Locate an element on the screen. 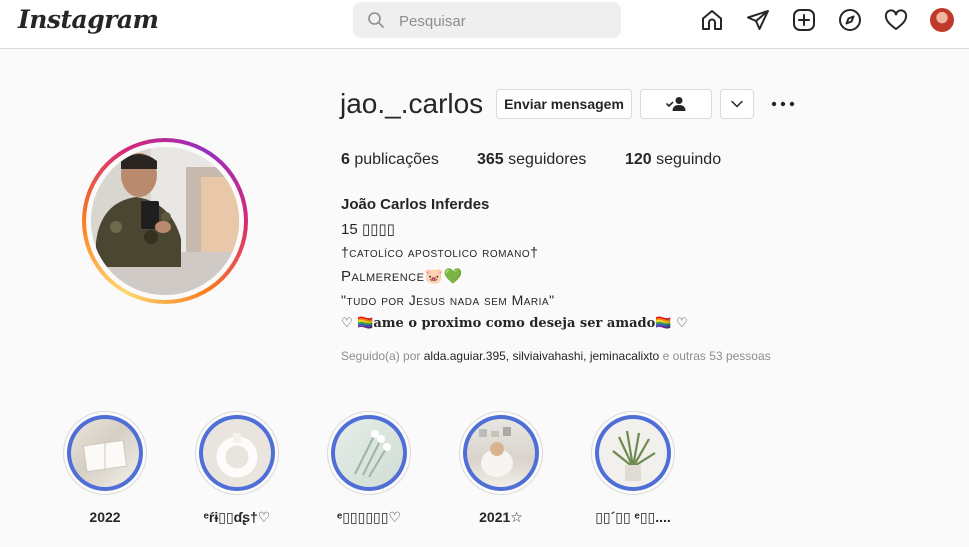  following-button is located at coordinates (676, 104).